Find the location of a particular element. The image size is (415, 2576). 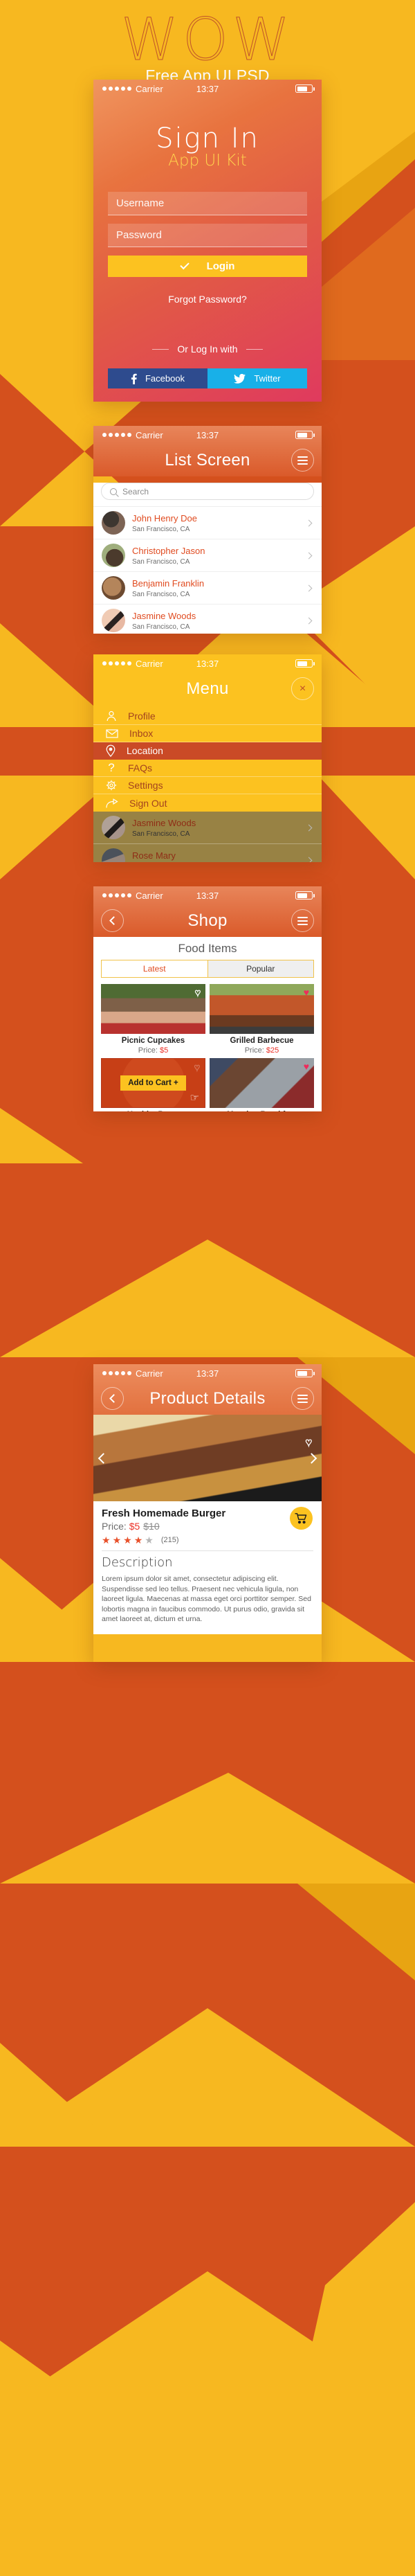

page-subtitle: App UI Kit is located at coordinates (207, 161).